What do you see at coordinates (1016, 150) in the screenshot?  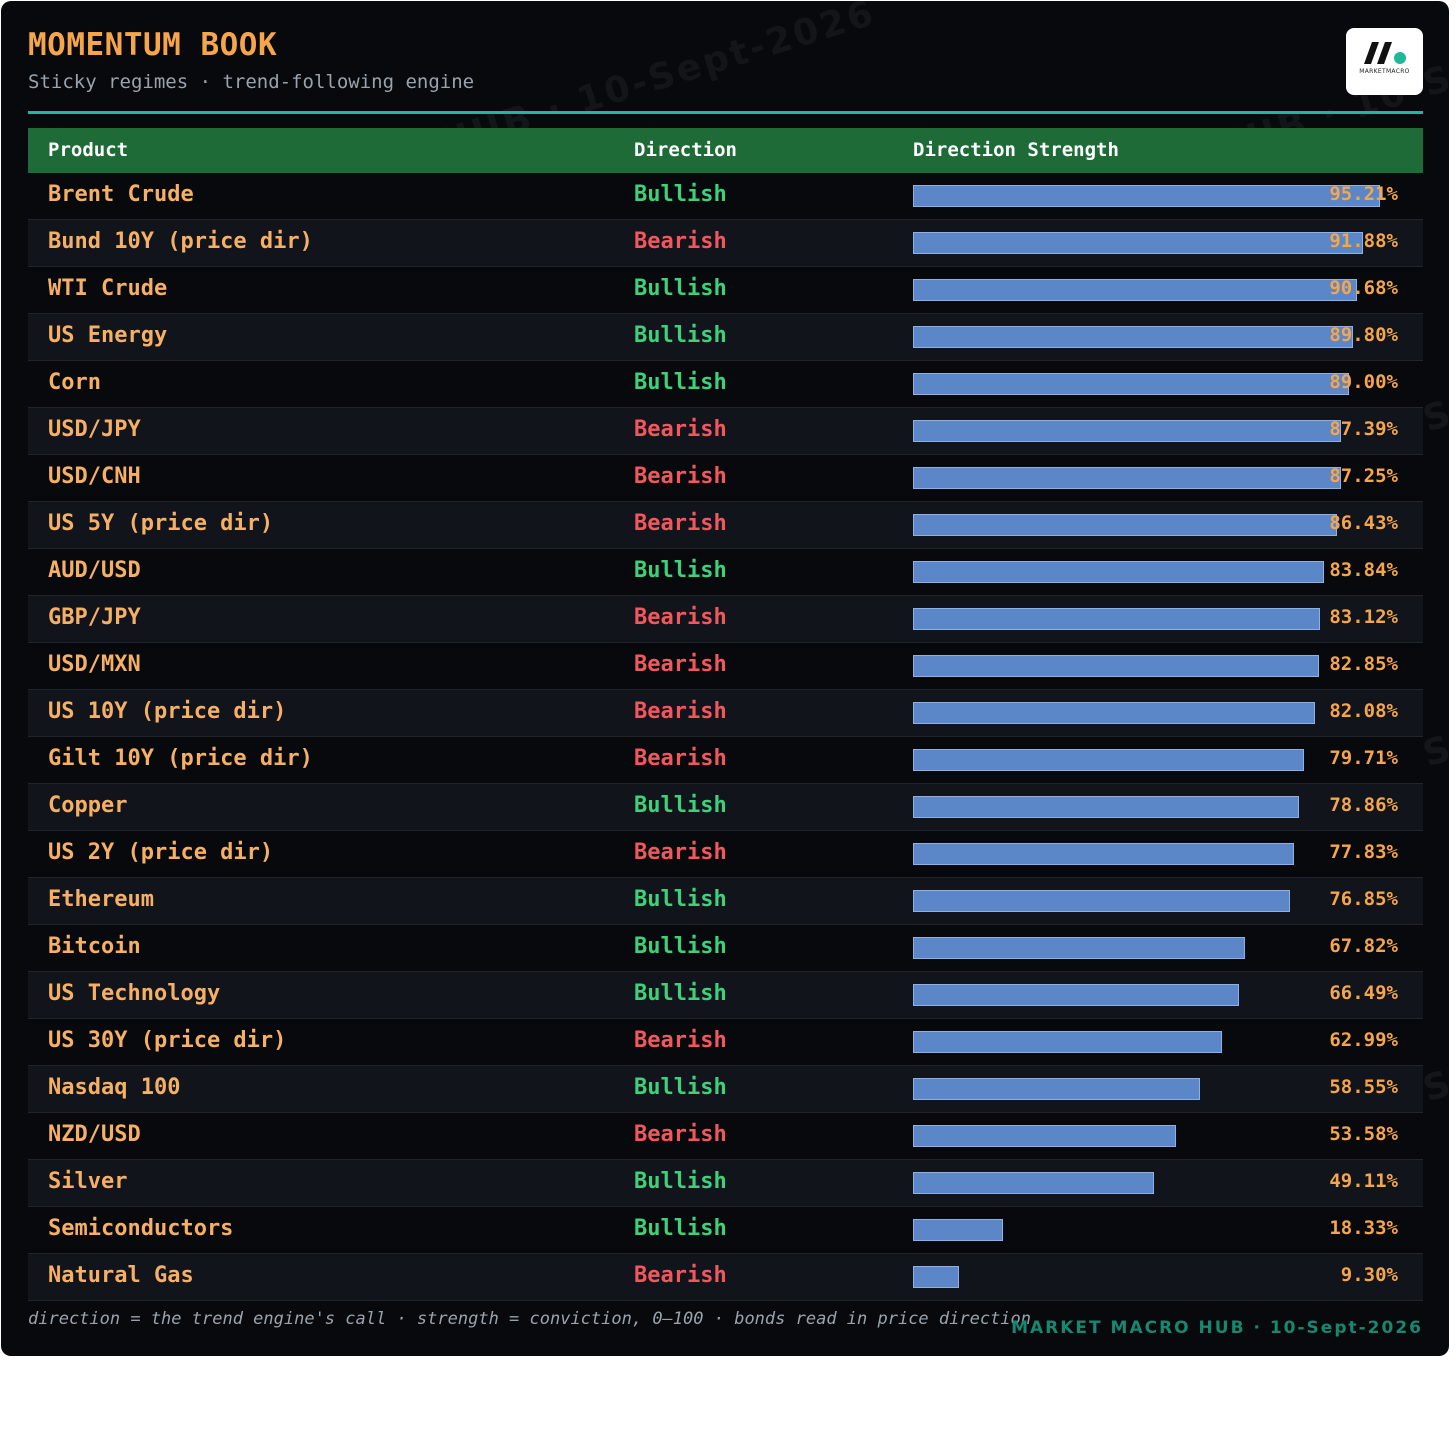 I see `column-header-strength: Direction Strength` at bounding box center [1016, 150].